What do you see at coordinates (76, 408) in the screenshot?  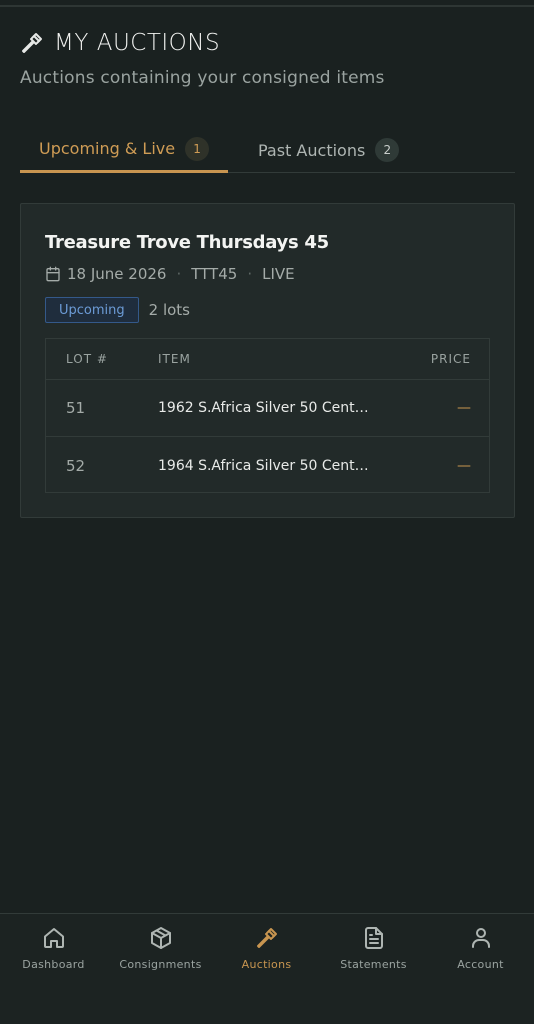 I see `lot-number: 51` at bounding box center [76, 408].